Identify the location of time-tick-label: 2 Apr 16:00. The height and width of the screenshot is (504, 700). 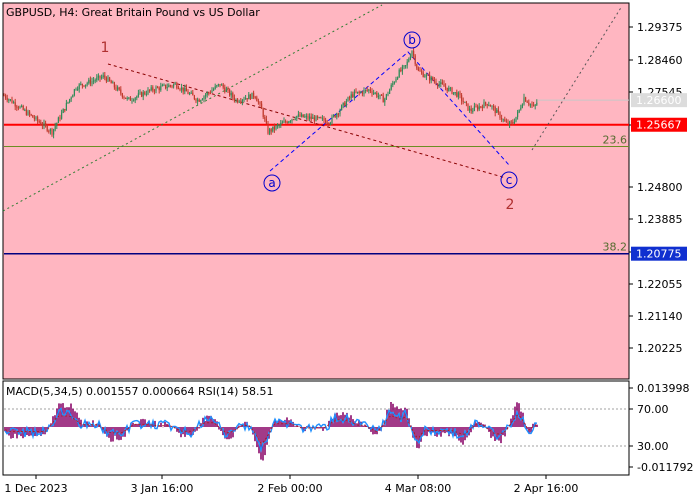
(546, 488).